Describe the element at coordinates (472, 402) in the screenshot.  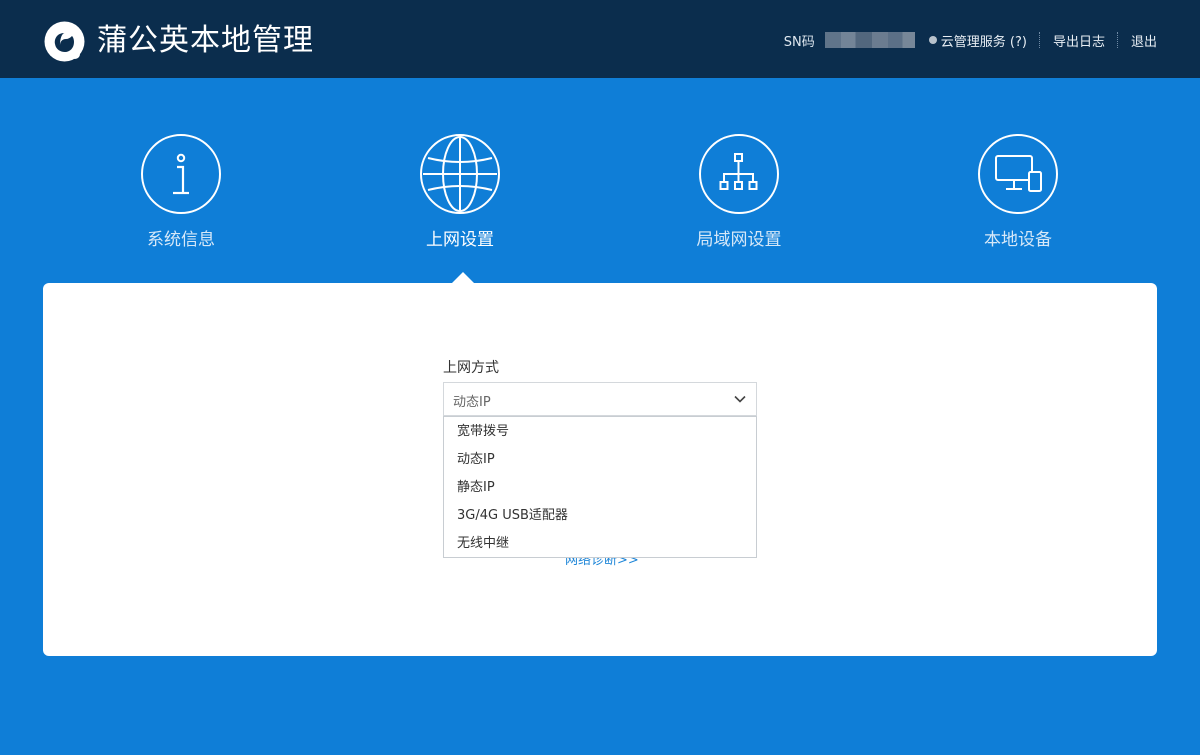
I see `select-current-value: 动态IP` at that location.